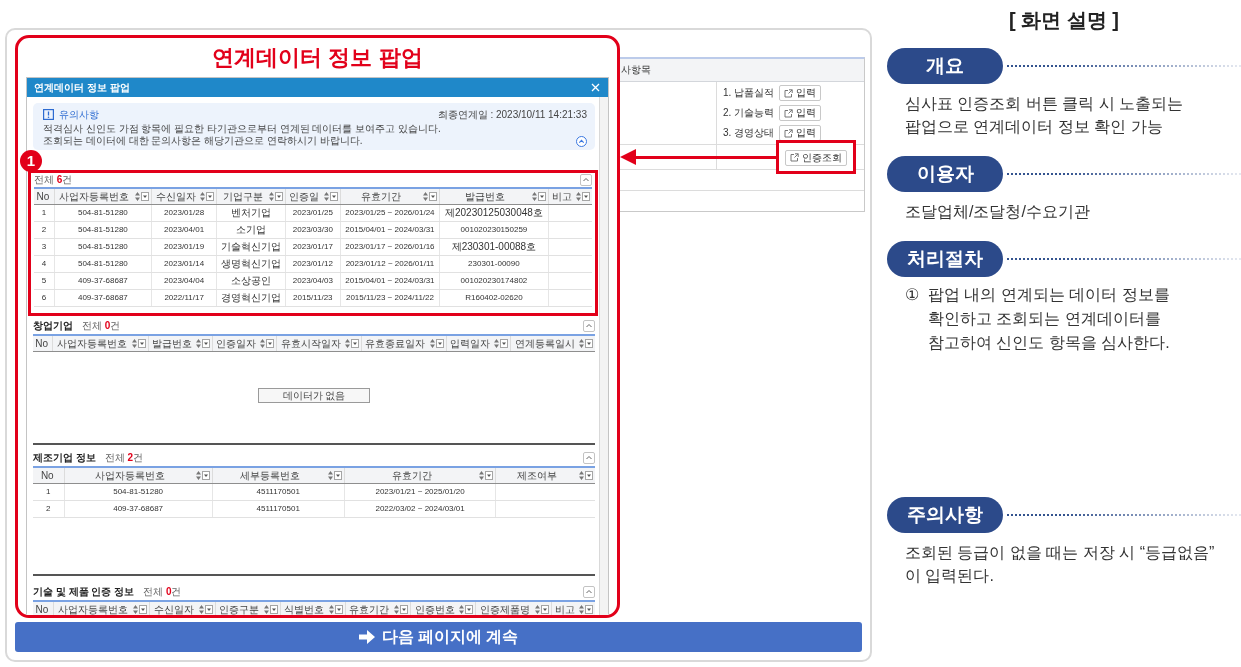 This screenshot has width=1241, height=667. What do you see at coordinates (313, 281) in the screenshot?
I see `table-cell: 2023/04/03` at bounding box center [313, 281].